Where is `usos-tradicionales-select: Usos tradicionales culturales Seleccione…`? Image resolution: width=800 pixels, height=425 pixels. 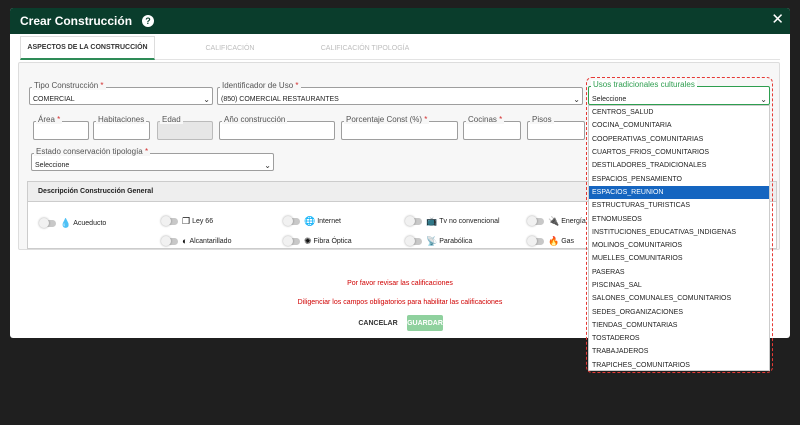
usos-tradicionales-select: Usos tradicionales culturales Seleccione… is located at coordinates (679, 92).